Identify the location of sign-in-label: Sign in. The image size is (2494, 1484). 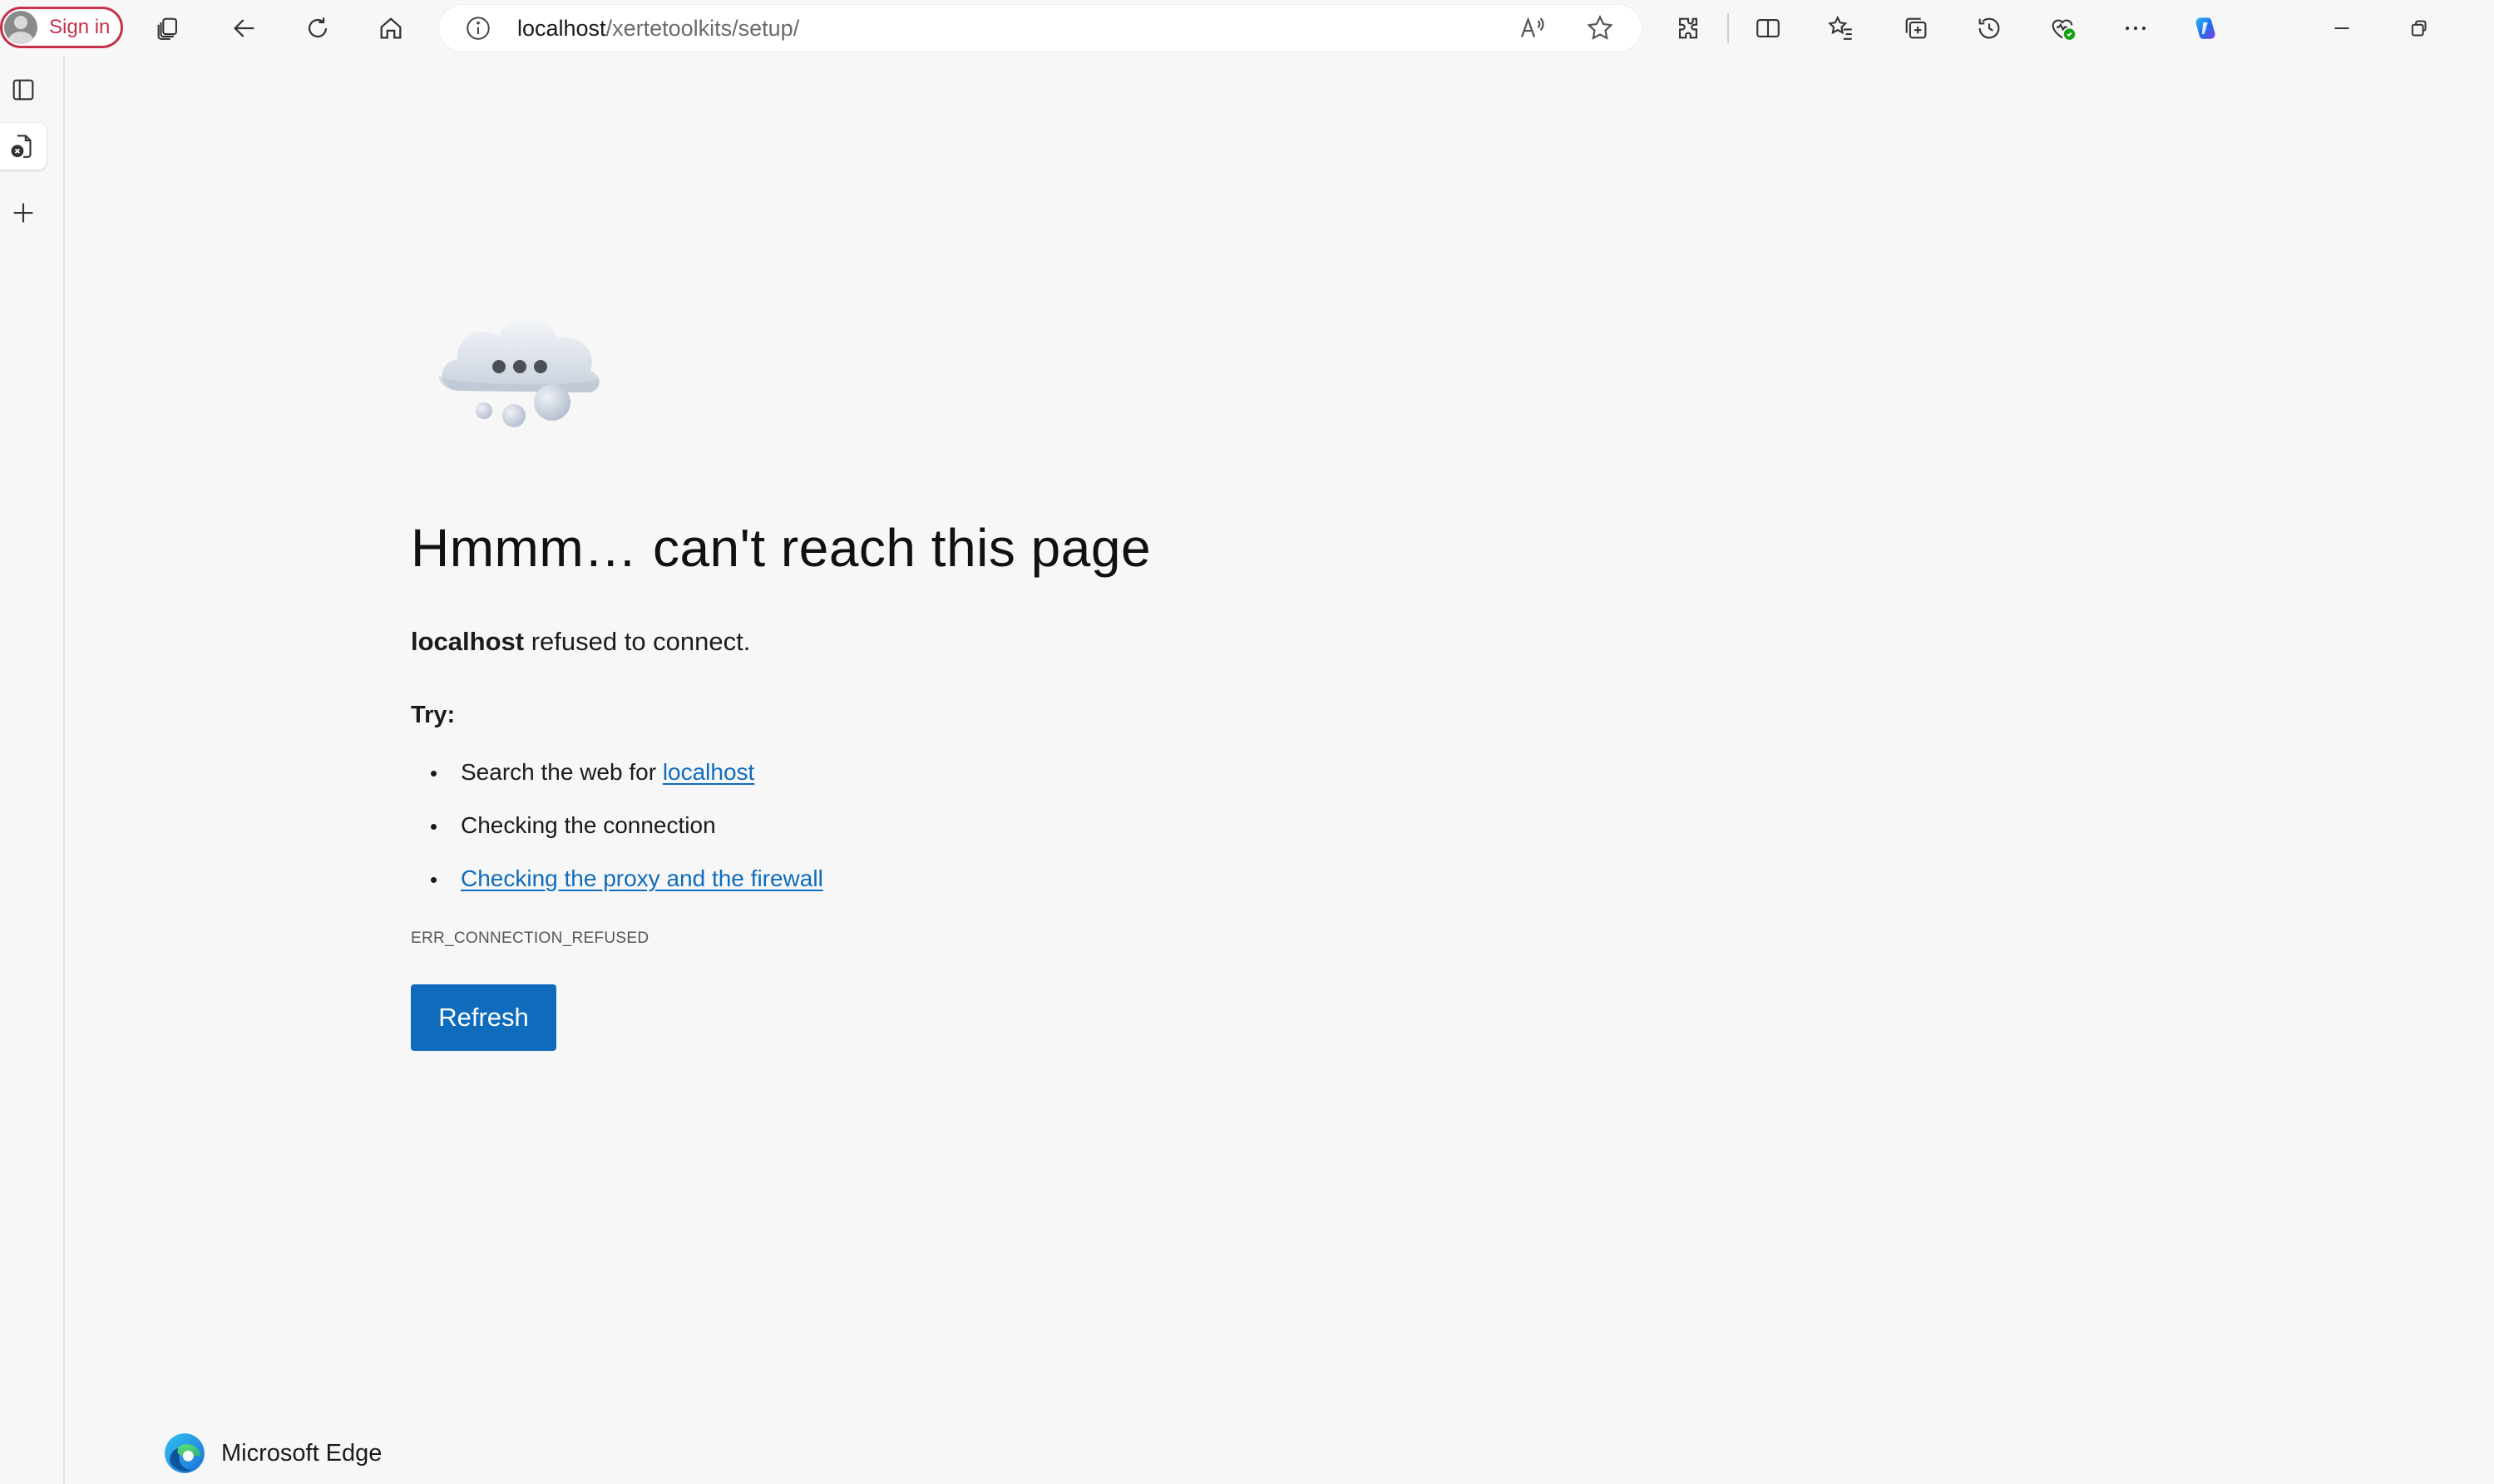
(80, 27).